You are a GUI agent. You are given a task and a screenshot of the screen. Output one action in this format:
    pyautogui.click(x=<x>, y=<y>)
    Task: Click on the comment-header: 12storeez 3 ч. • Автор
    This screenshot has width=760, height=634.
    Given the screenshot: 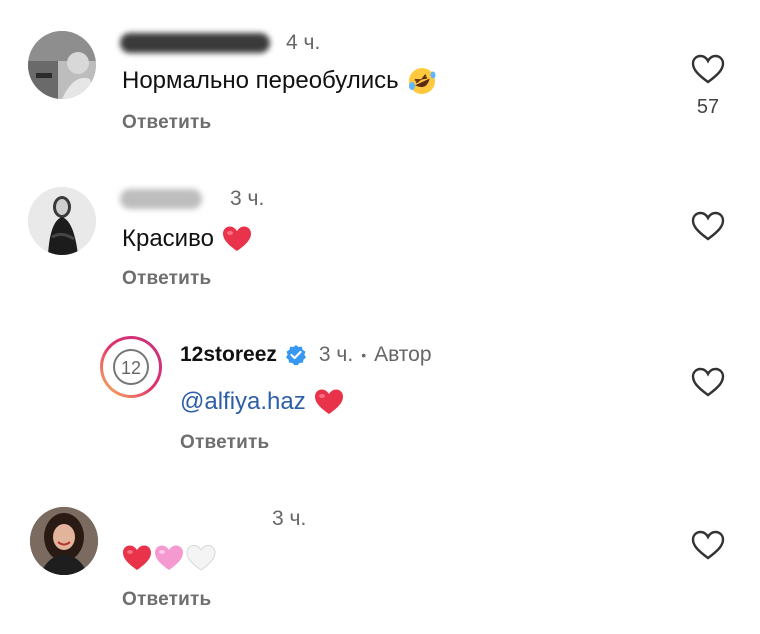 What is the action you would take?
    pyautogui.click(x=306, y=355)
    